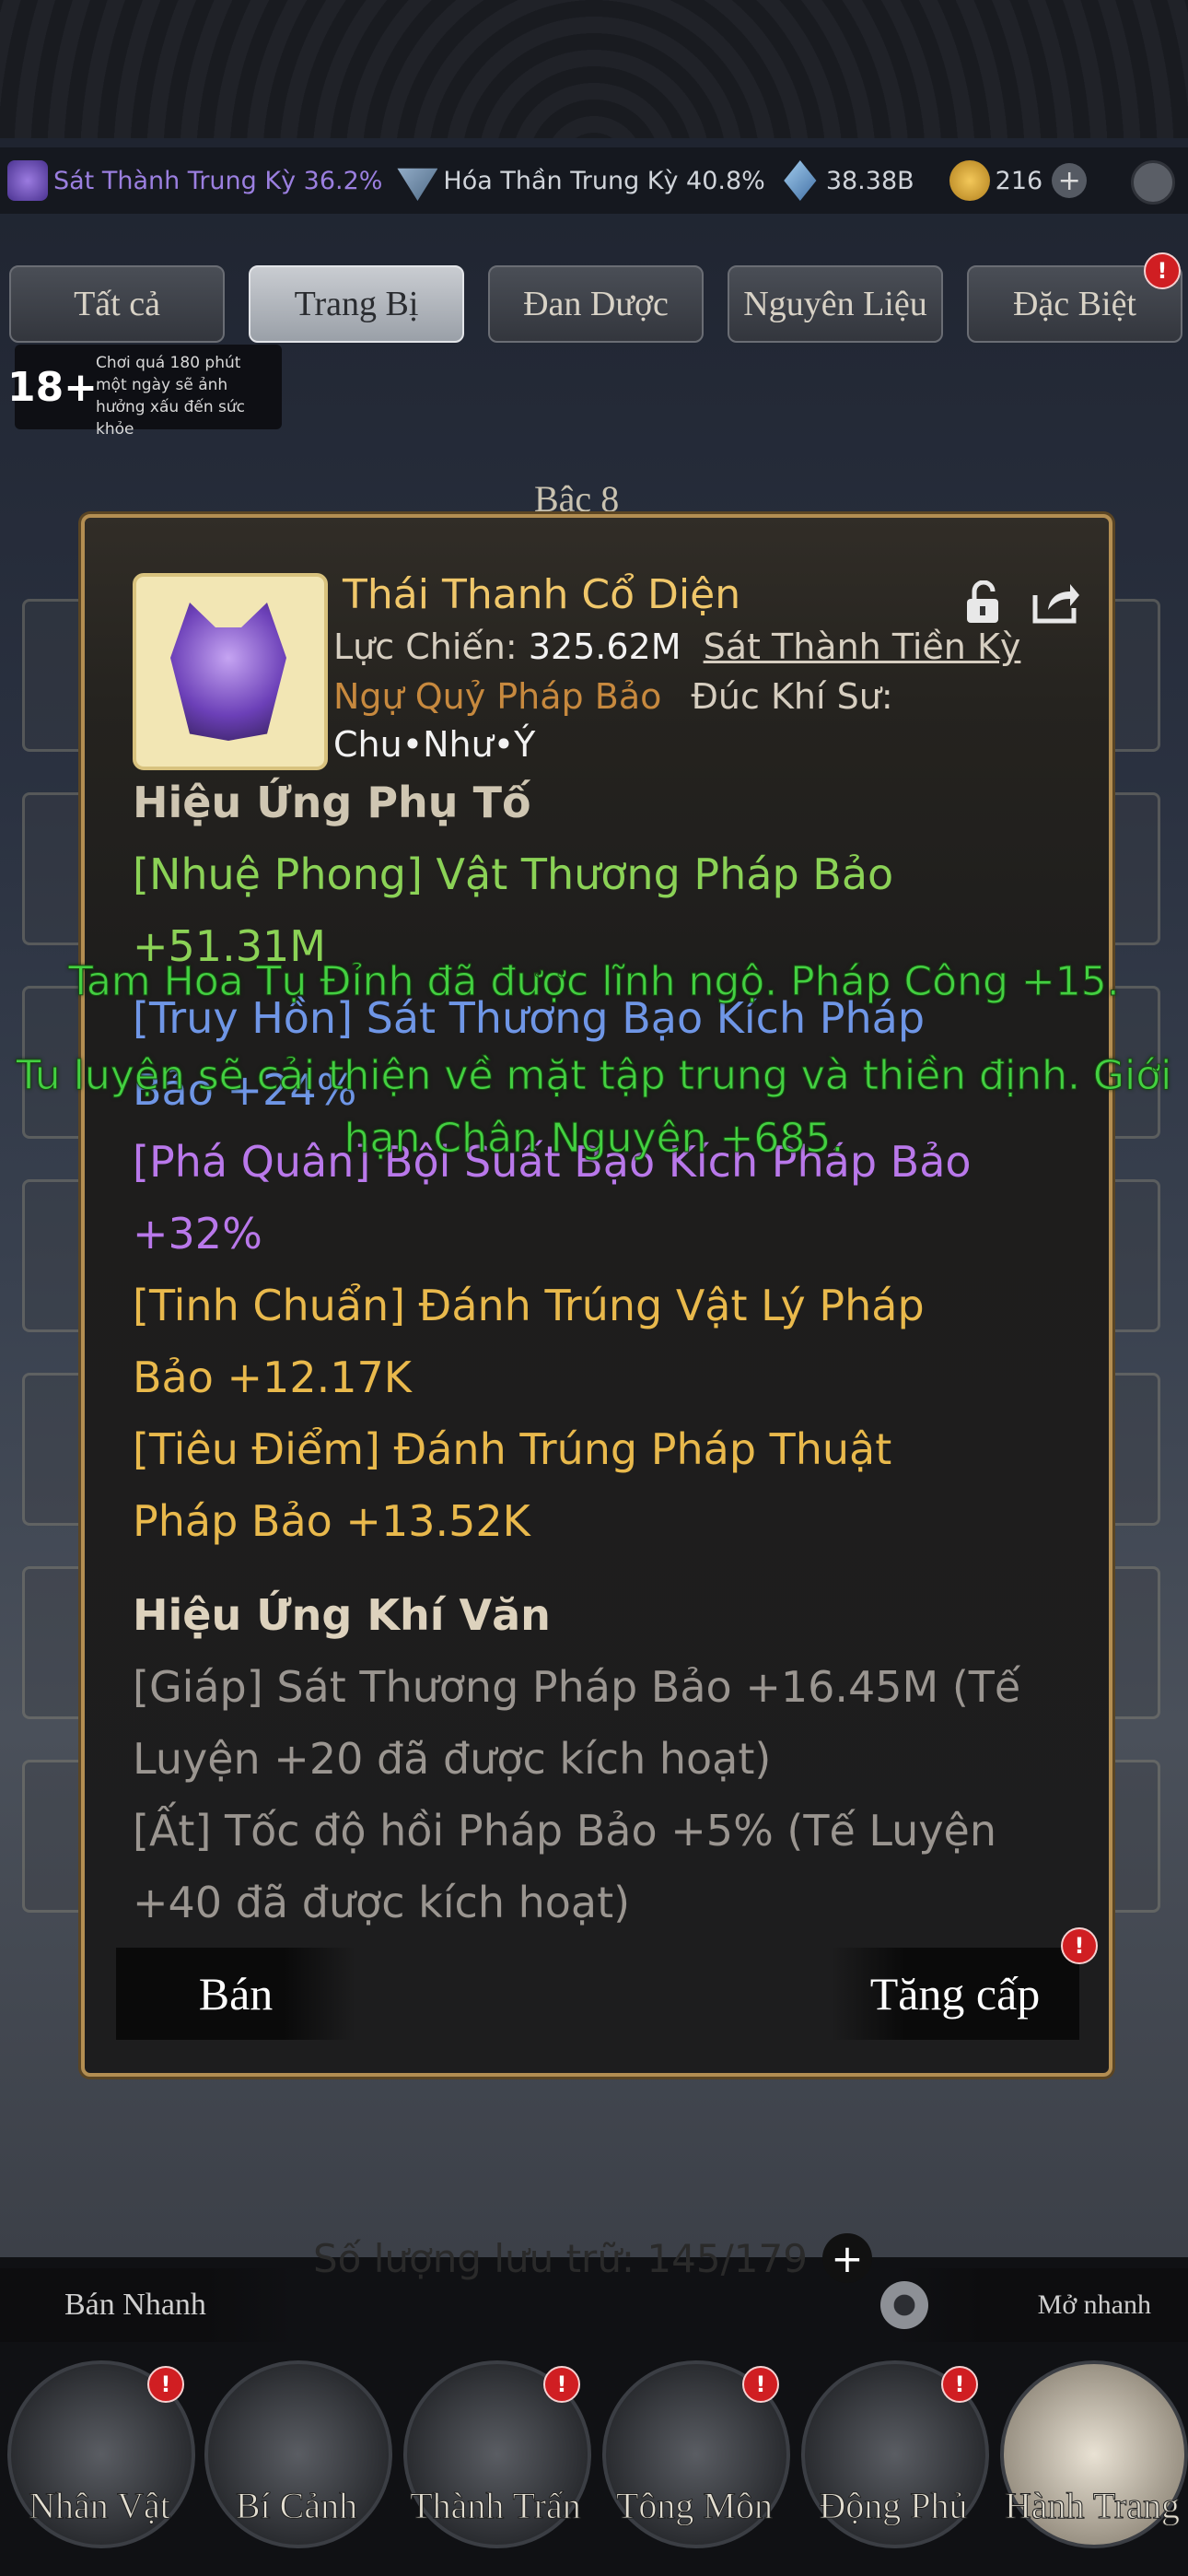  Describe the element at coordinates (695, 2506) in the screenshot. I see `nav-label: Tông Môn` at that location.